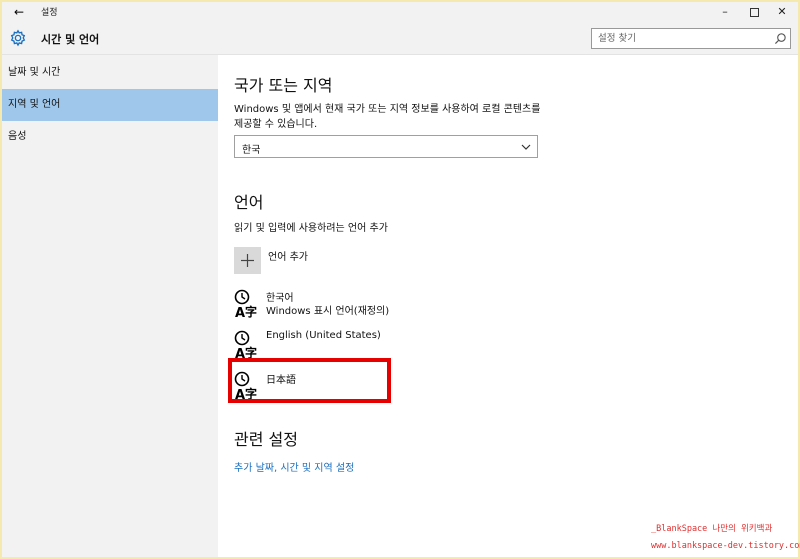 The height and width of the screenshot is (559, 800). I want to click on plus-icon, so click(247, 260).